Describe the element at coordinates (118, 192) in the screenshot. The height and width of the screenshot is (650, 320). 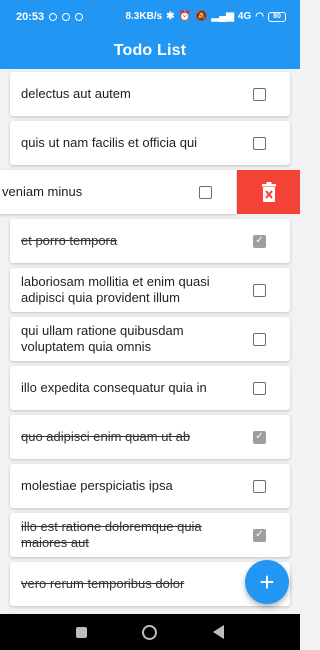
I see `todo-item-swiped: veniam minus` at that location.